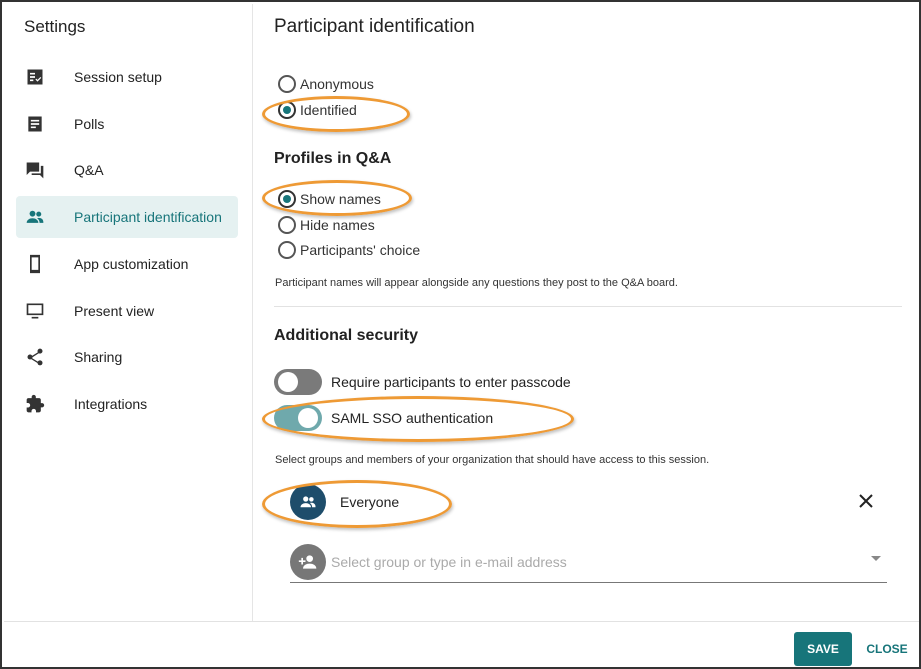 The height and width of the screenshot is (669, 921). I want to click on close-button: CLOSE, so click(887, 649).